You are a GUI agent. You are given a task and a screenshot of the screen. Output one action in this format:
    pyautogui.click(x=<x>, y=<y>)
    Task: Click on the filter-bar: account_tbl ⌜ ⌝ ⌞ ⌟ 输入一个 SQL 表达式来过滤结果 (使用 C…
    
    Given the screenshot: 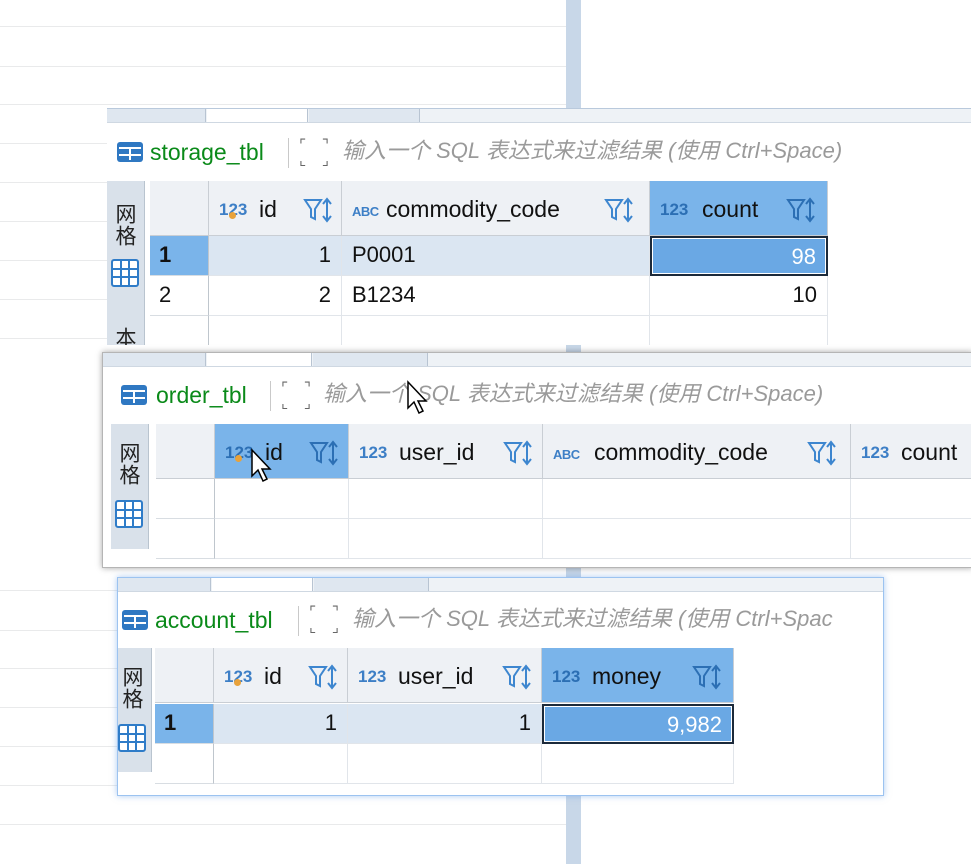 What is the action you would take?
    pyautogui.click(x=500, y=620)
    